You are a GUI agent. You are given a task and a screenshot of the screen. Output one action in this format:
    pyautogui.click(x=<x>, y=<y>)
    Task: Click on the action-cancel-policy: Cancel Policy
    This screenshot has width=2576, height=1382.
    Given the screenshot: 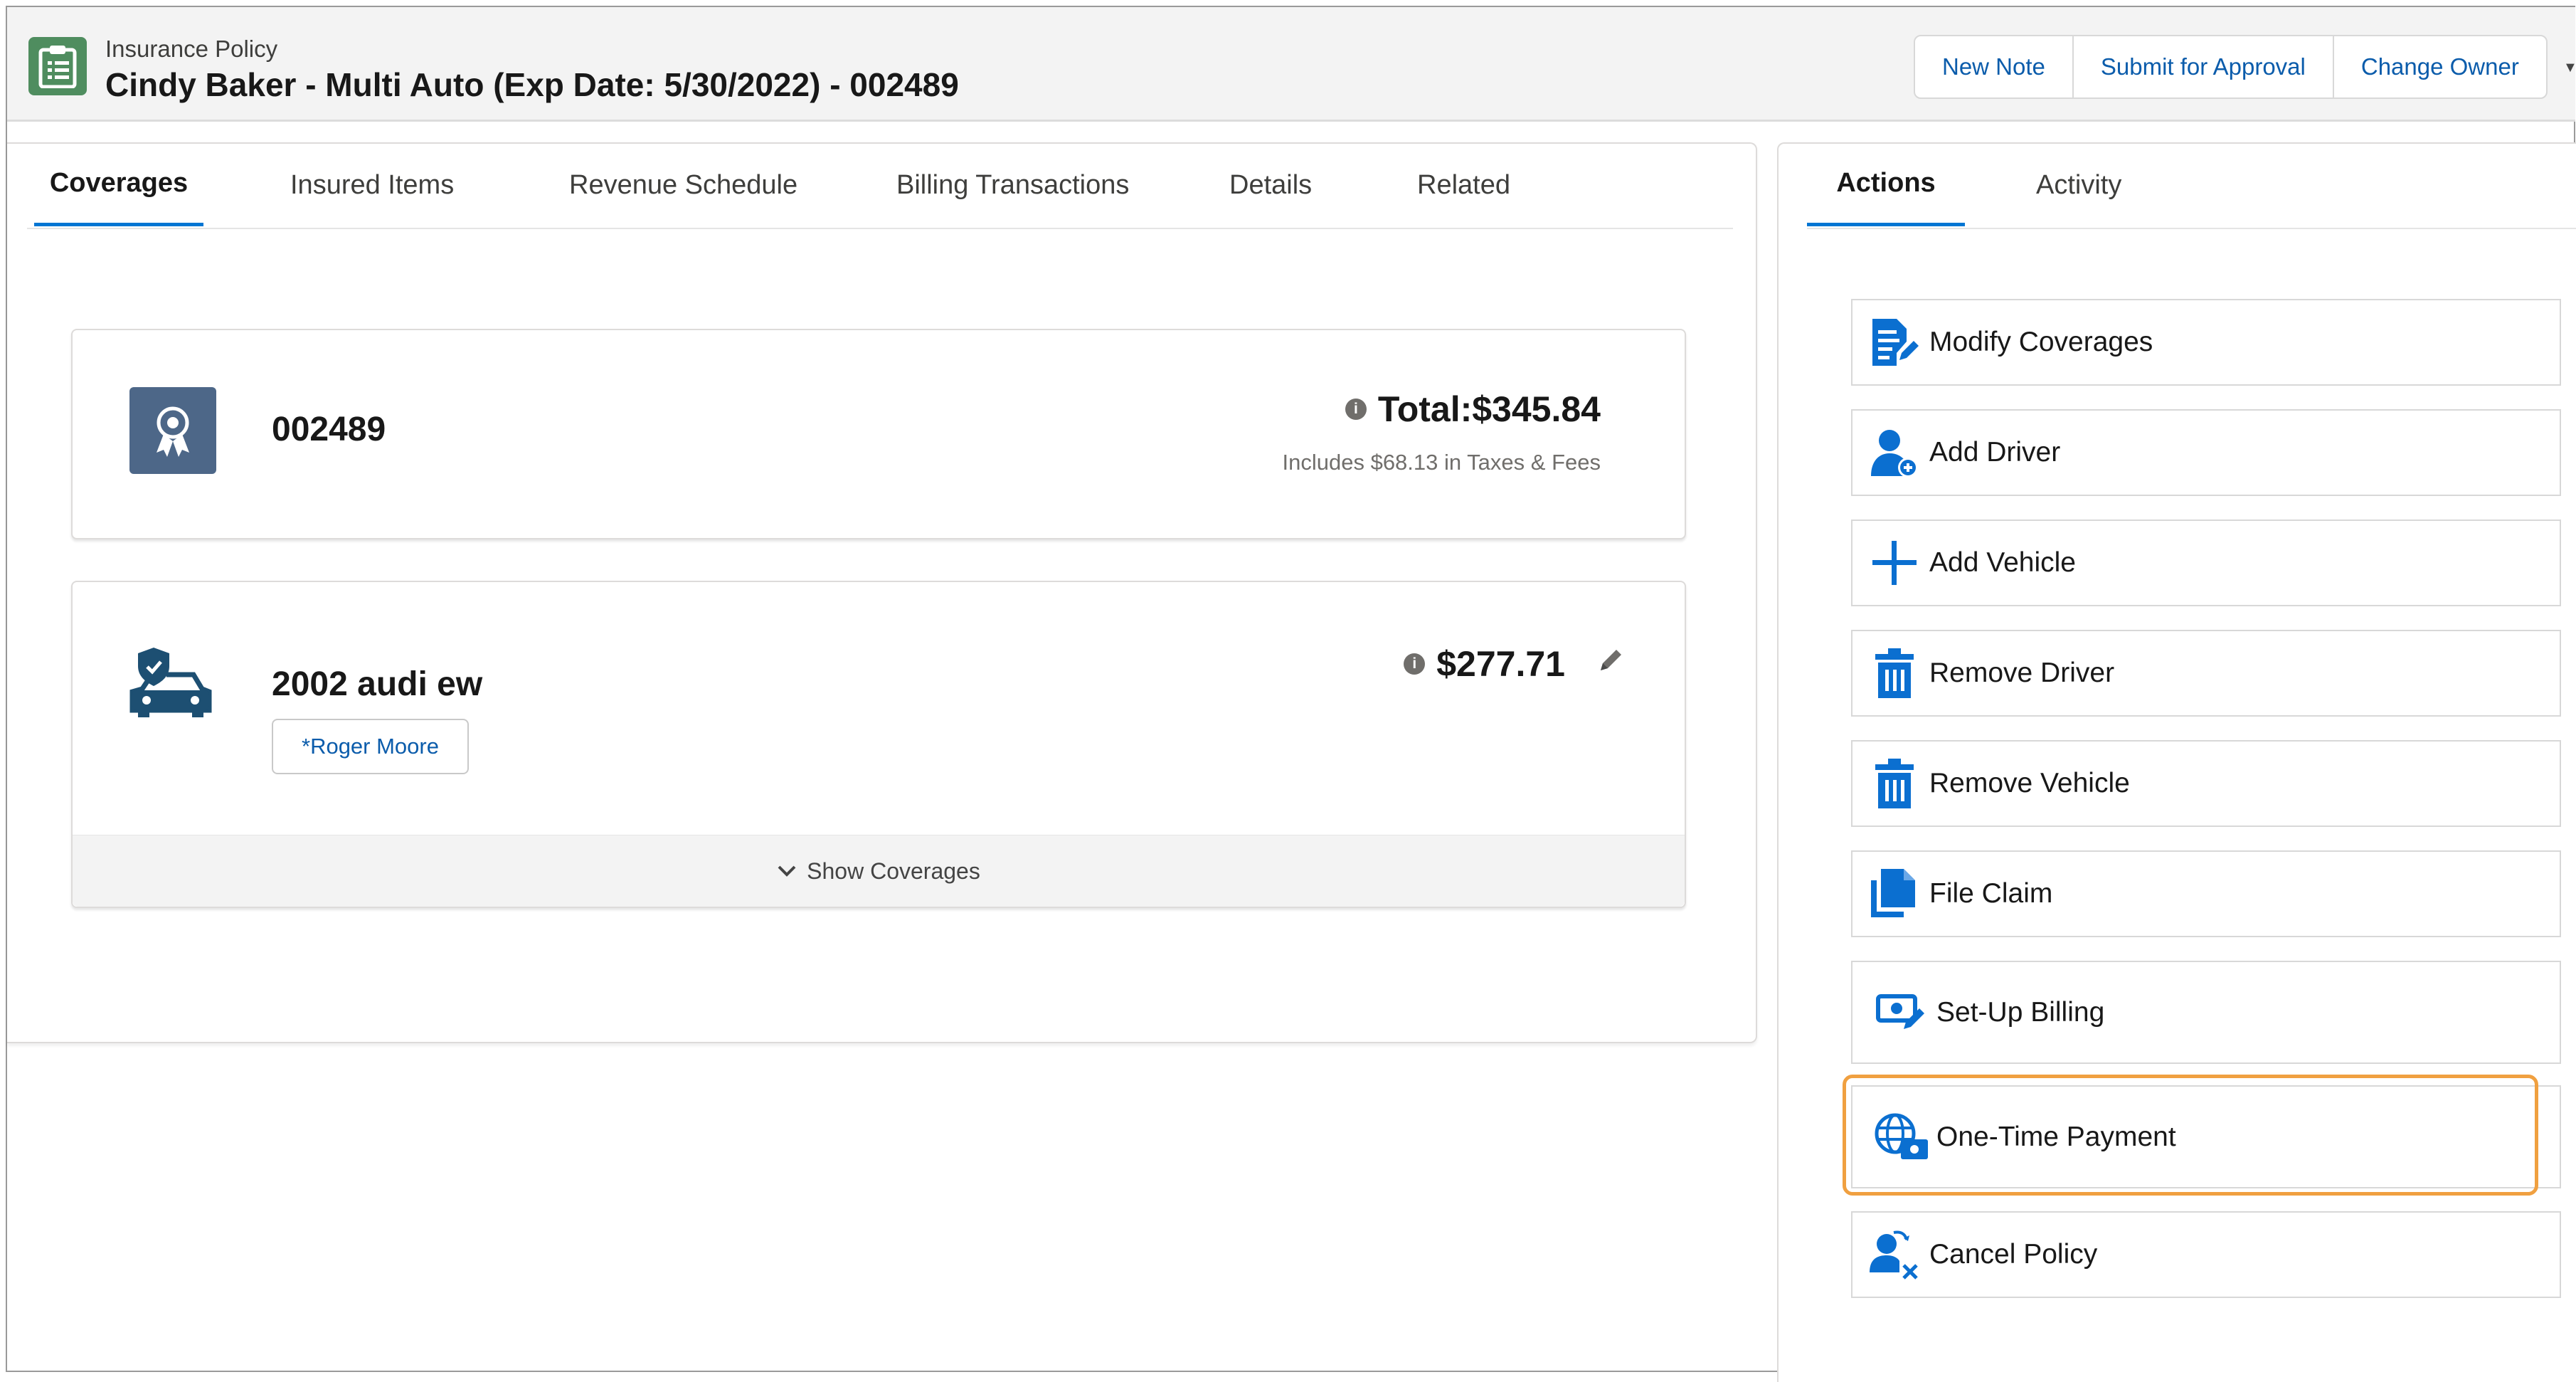 What is the action you would take?
    pyautogui.click(x=2206, y=1254)
    